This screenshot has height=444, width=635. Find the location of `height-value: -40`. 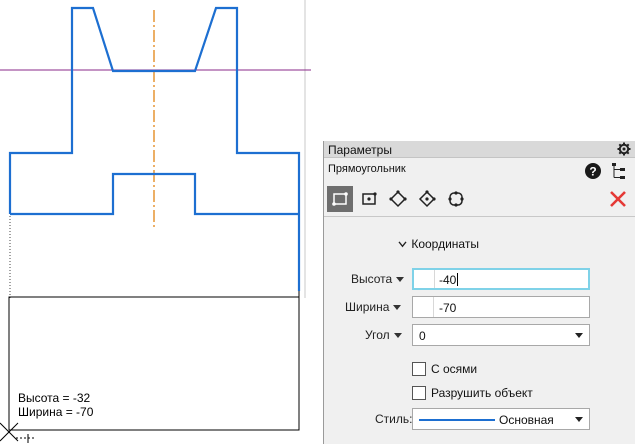

height-value: -40 is located at coordinates (448, 280).